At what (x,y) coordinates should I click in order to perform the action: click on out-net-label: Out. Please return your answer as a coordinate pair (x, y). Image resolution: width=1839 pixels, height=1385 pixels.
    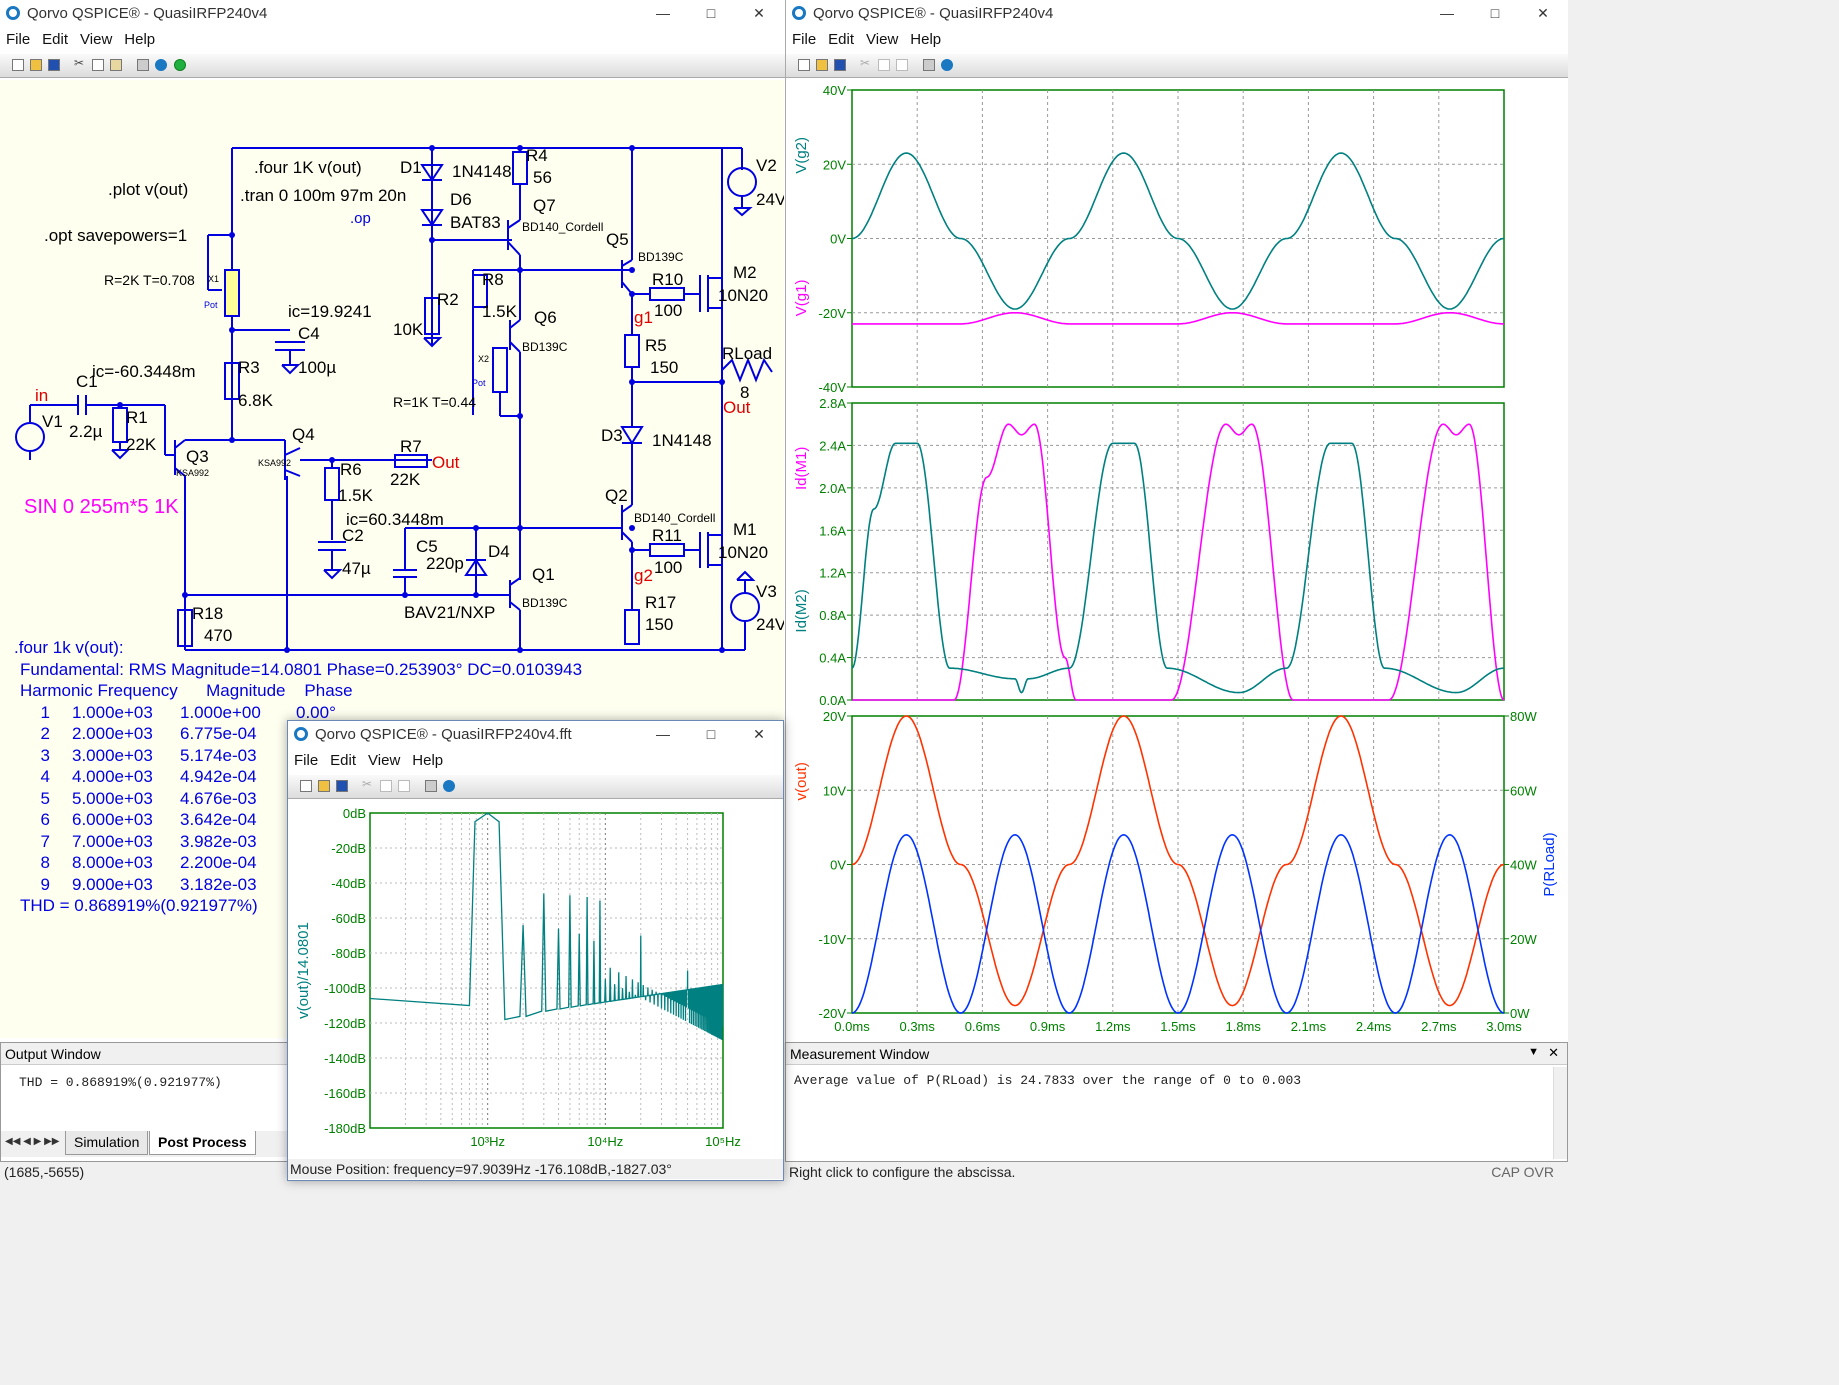
    Looking at the image, I should click on (736, 408).